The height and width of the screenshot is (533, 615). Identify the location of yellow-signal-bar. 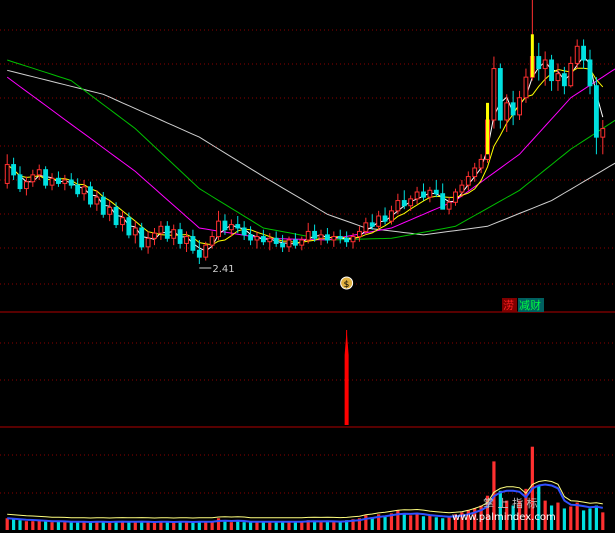
(532, 56).